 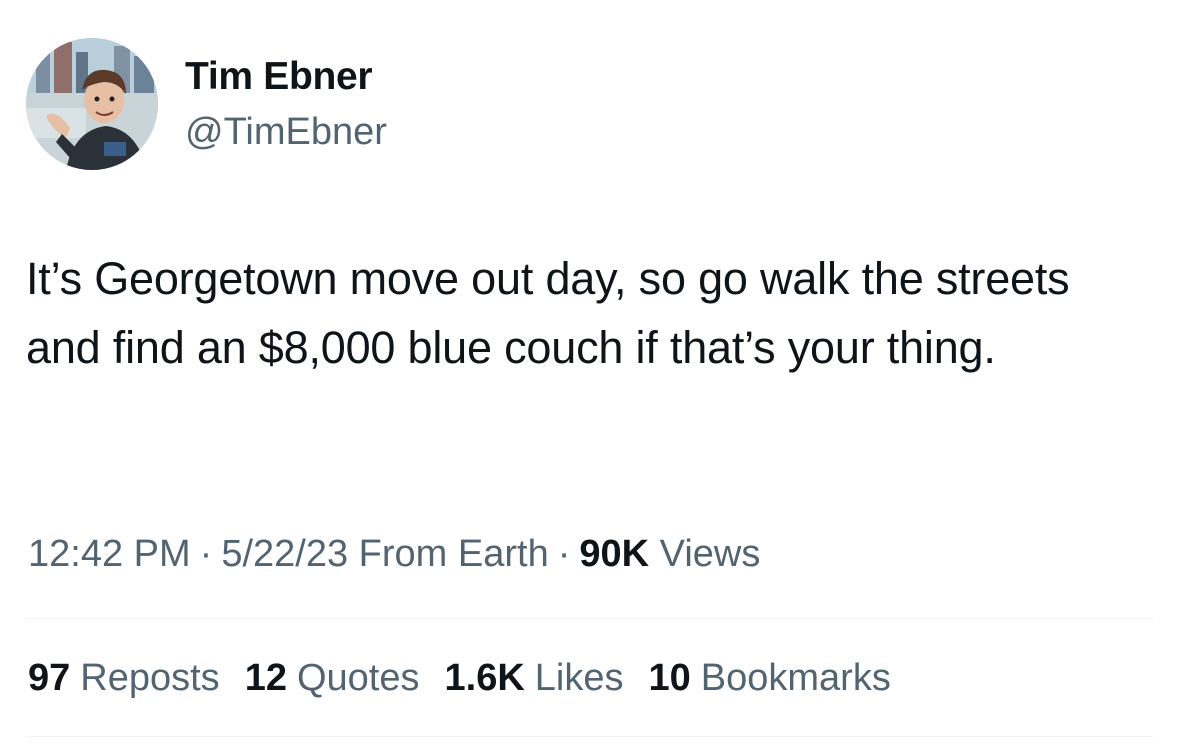 What do you see at coordinates (484, 678) in the screenshot?
I see `likes-count: 1.6K` at bounding box center [484, 678].